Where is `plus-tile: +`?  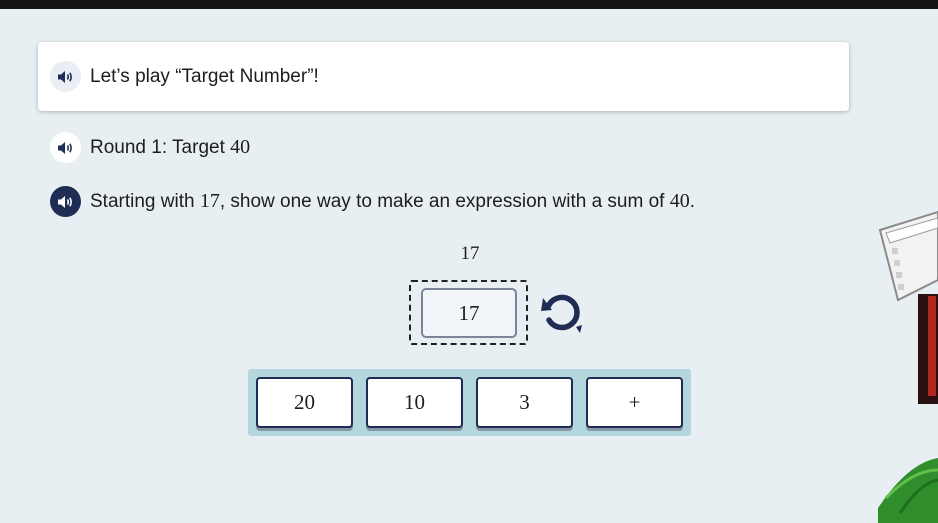
plus-tile: + is located at coordinates (634, 402).